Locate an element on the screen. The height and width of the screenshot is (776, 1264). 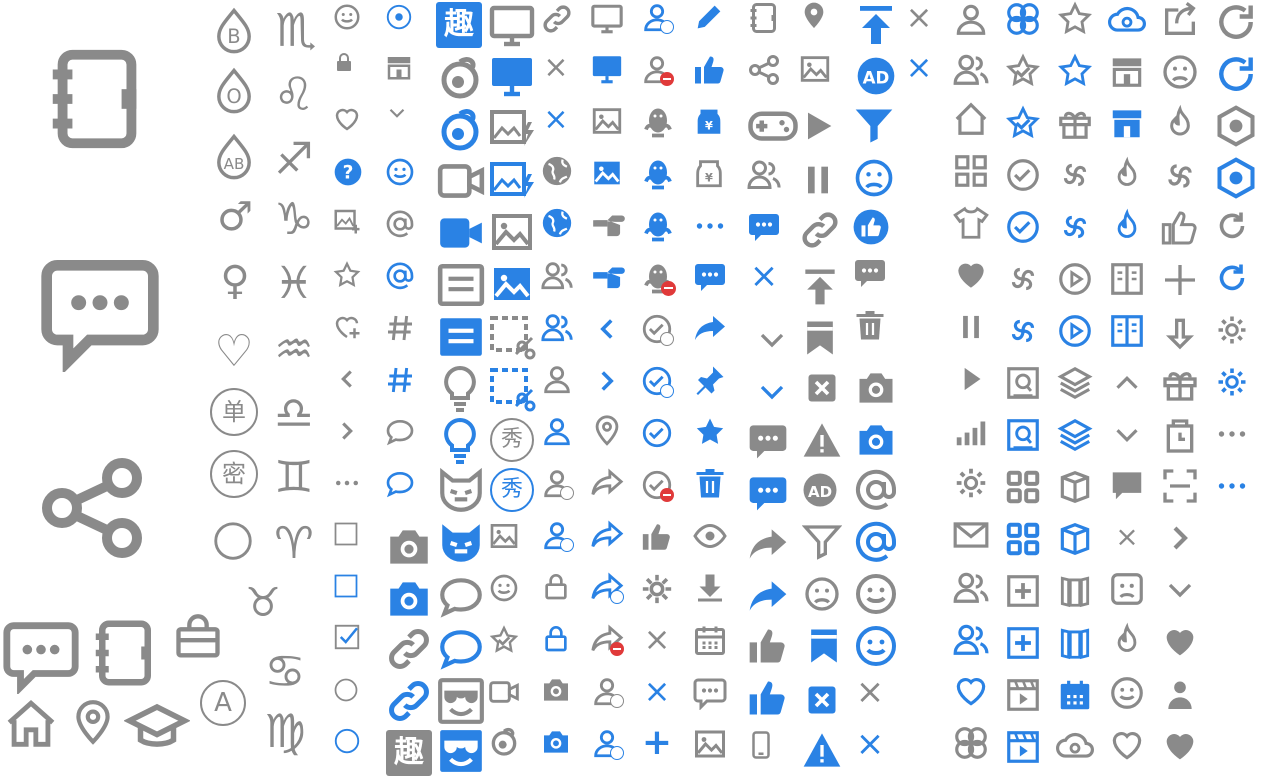
upload-top-icon is located at coordinates (820, 286).